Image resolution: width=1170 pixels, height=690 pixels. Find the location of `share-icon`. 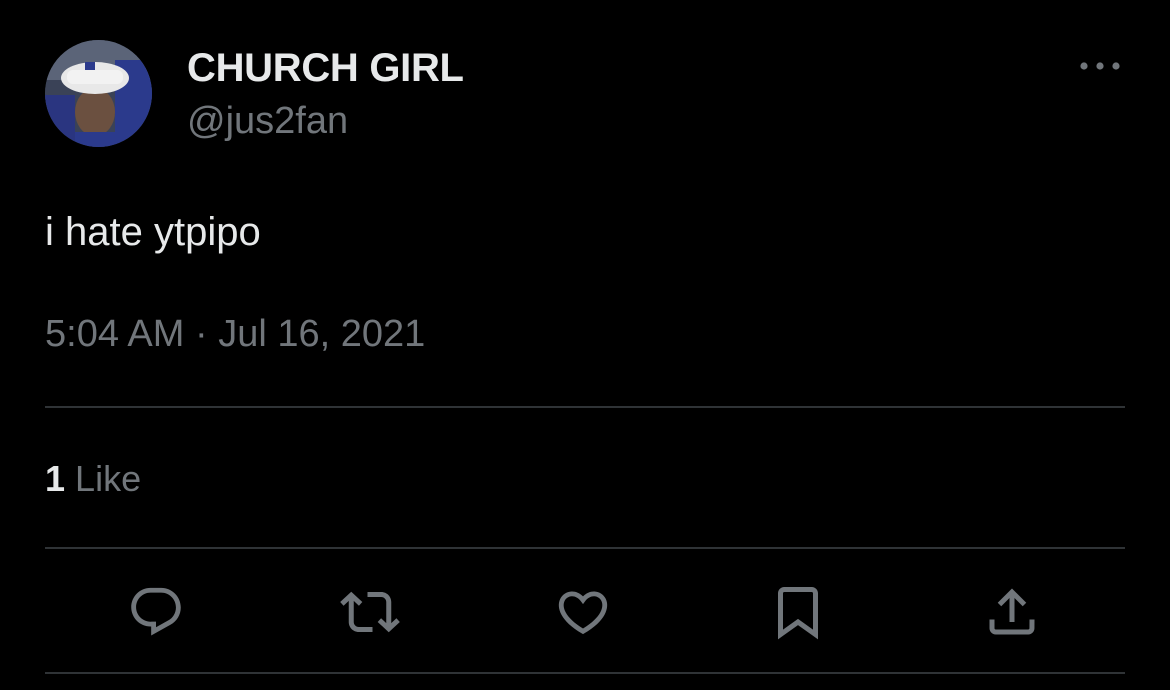

share-icon is located at coordinates (1012, 611).